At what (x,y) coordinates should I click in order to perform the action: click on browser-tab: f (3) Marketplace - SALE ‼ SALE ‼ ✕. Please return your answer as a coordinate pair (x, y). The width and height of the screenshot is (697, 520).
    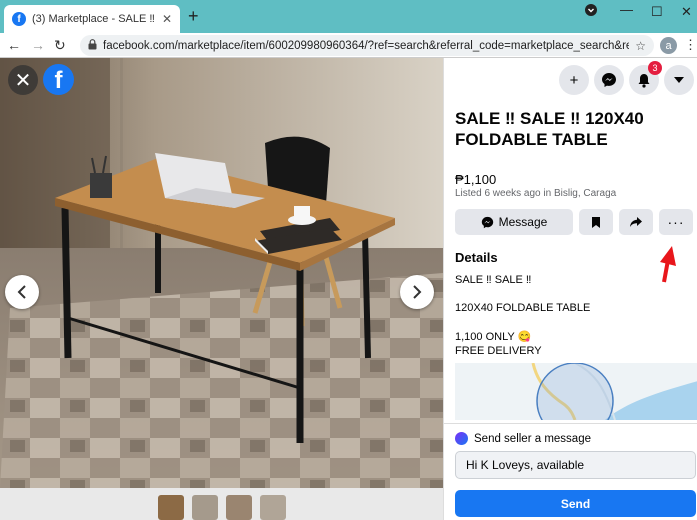
    Looking at the image, I should click on (92, 19).